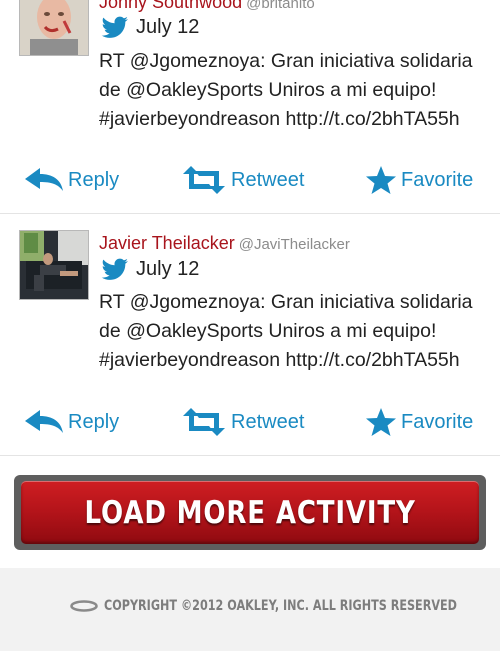 The image size is (500, 651). I want to click on tweet-author: Javier Theilacker @JaviTheilacker, so click(224, 243).